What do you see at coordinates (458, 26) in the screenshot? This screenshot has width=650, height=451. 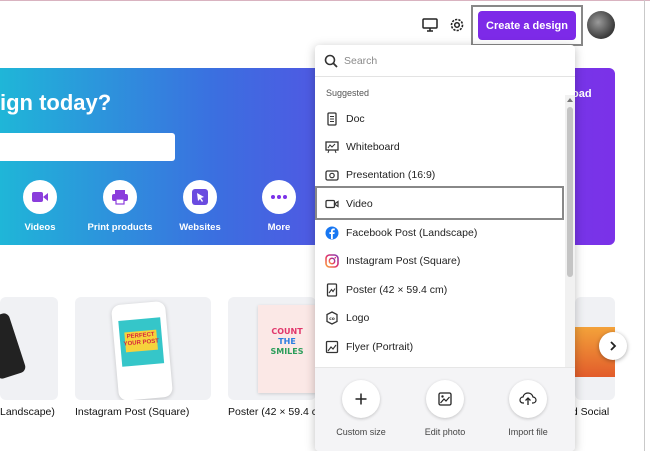 I see `gear-icon` at bounding box center [458, 26].